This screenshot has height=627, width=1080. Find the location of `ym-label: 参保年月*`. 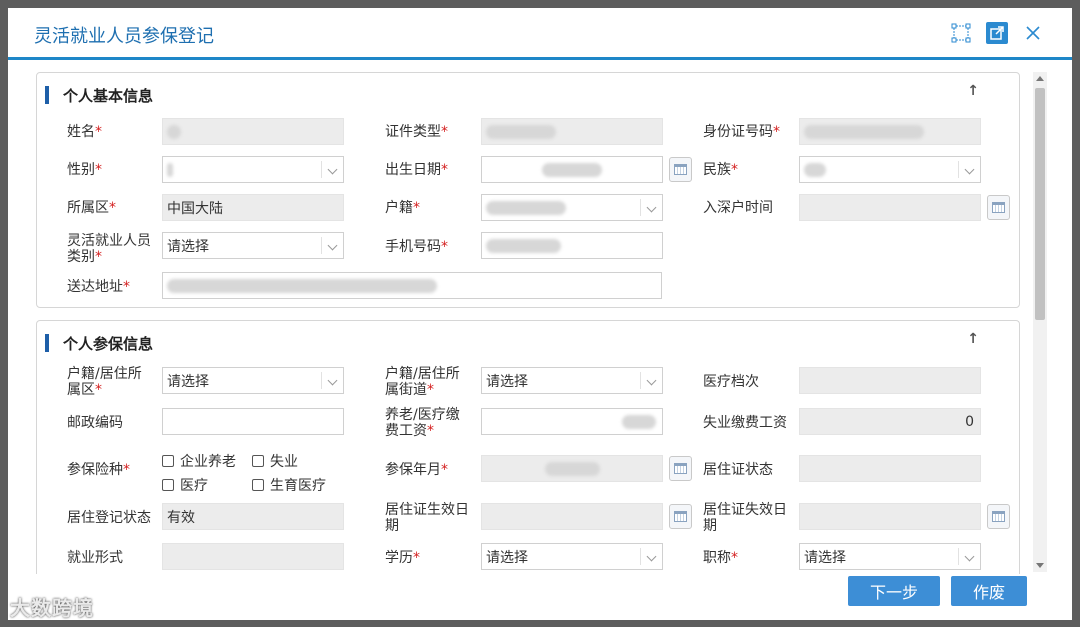

ym-label: 参保年月* is located at coordinates (416, 470).